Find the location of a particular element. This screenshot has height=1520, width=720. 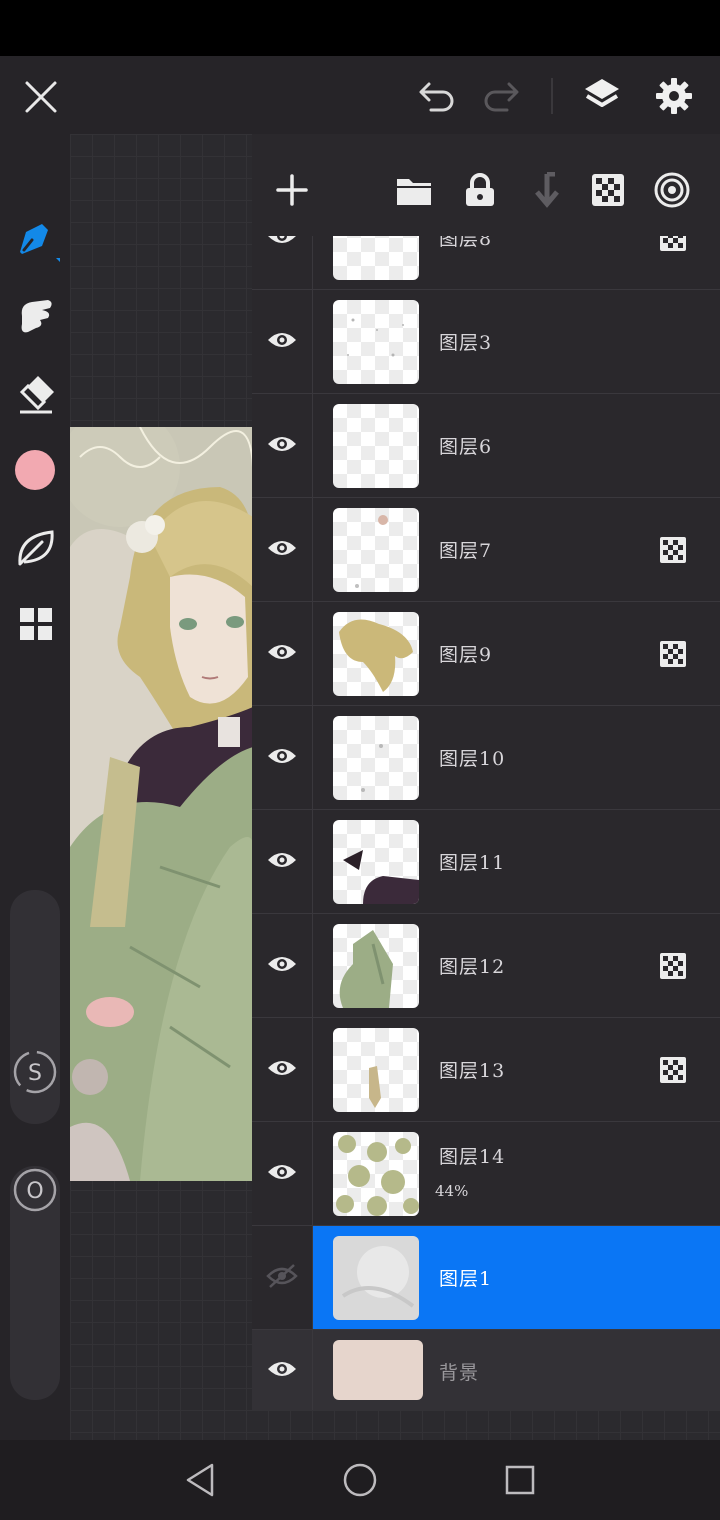

background-color-swatch is located at coordinates (378, 1370).